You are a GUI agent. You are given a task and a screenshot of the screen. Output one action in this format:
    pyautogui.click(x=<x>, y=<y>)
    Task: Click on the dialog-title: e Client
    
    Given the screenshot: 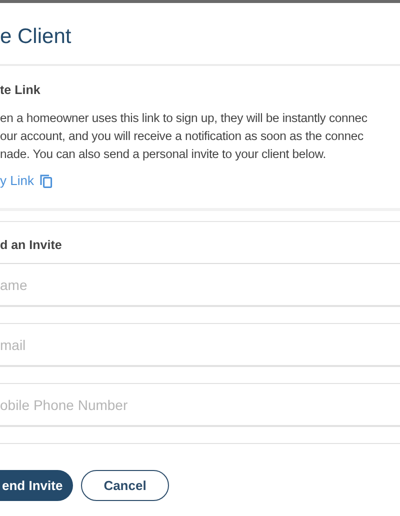 What is the action you would take?
    pyautogui.click(x=200, y=34)
    